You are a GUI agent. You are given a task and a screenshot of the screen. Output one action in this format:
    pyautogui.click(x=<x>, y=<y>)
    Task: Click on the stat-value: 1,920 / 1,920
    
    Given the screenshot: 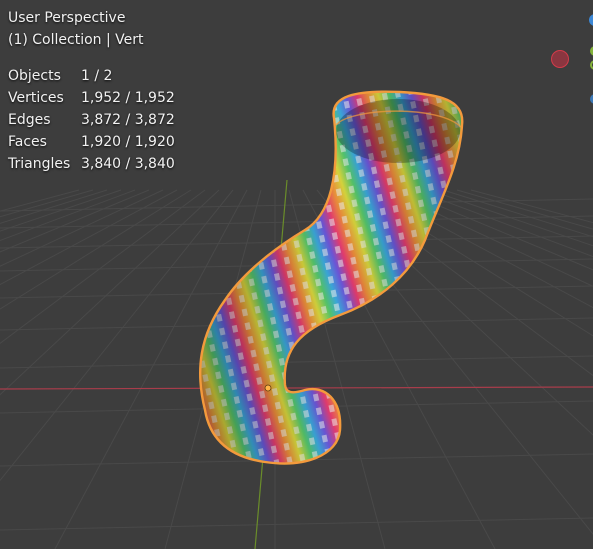 What is the action you would take?
    pyautogui.click(x=128, y=142)
    